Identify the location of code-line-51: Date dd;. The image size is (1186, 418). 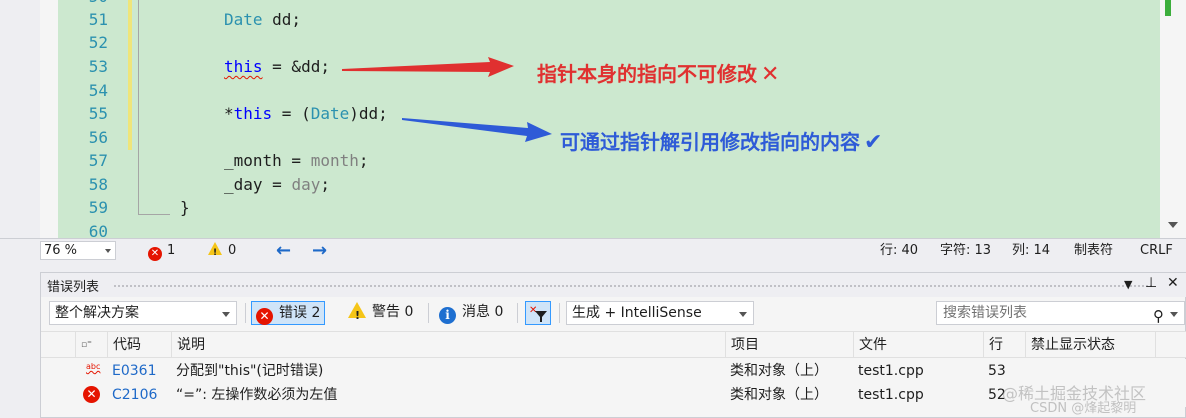
(262, 20).